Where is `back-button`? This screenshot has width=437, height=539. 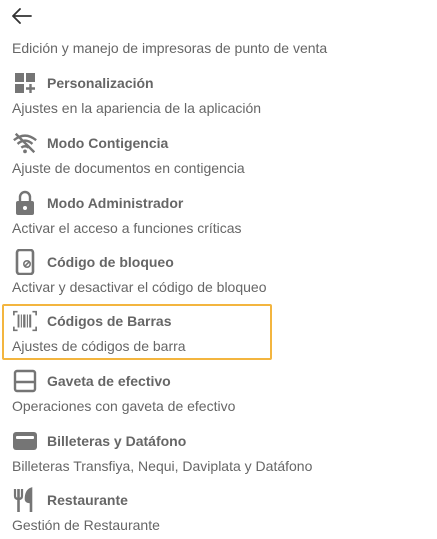
back-button is located at coordinates (22, 16).